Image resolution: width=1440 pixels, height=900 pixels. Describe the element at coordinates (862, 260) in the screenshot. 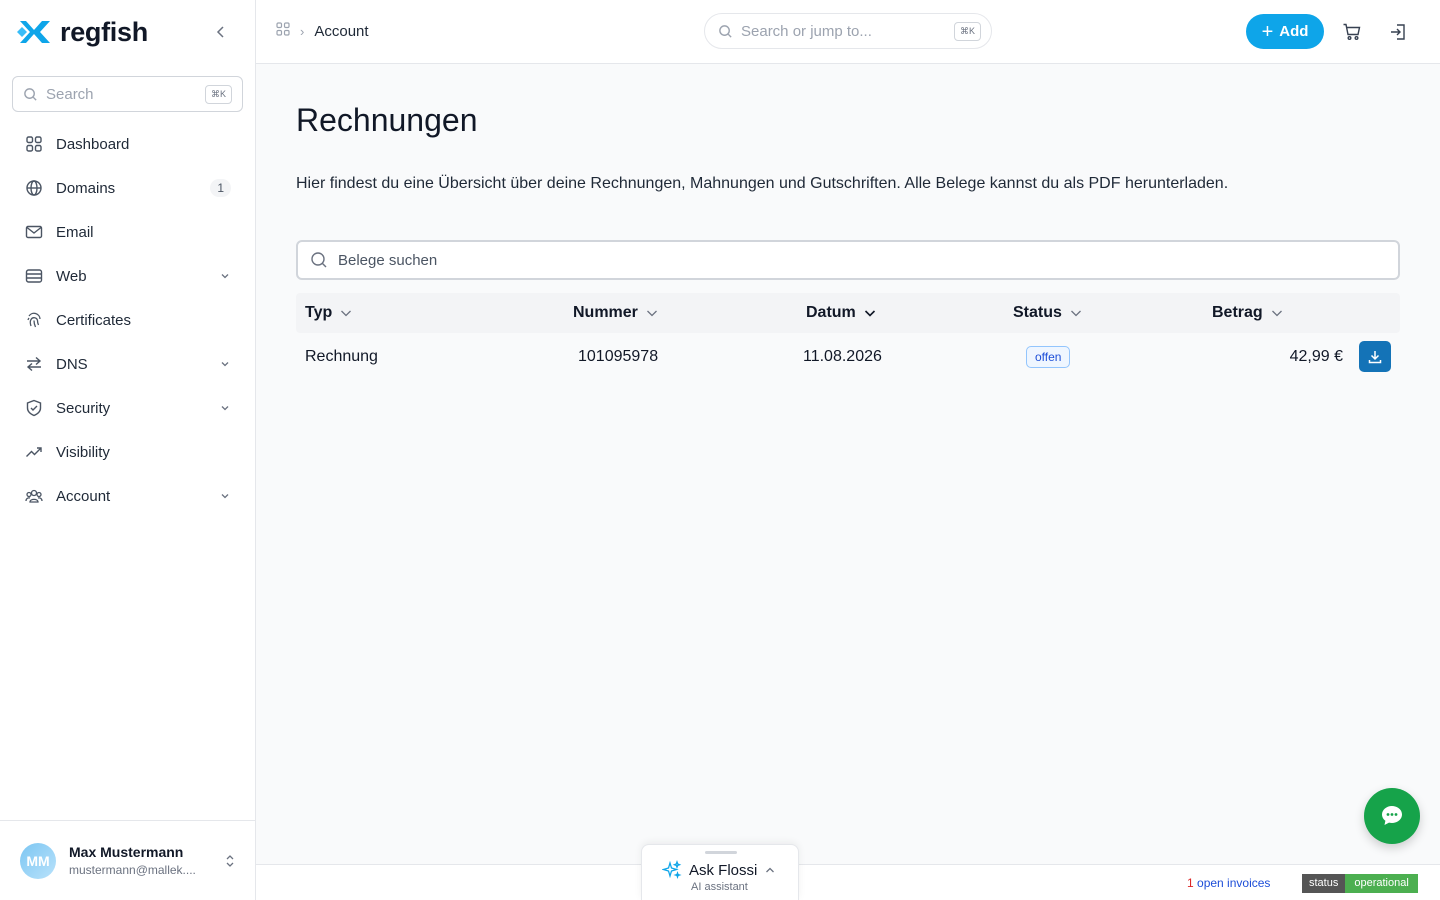

I see `documents-search-input` at that location.